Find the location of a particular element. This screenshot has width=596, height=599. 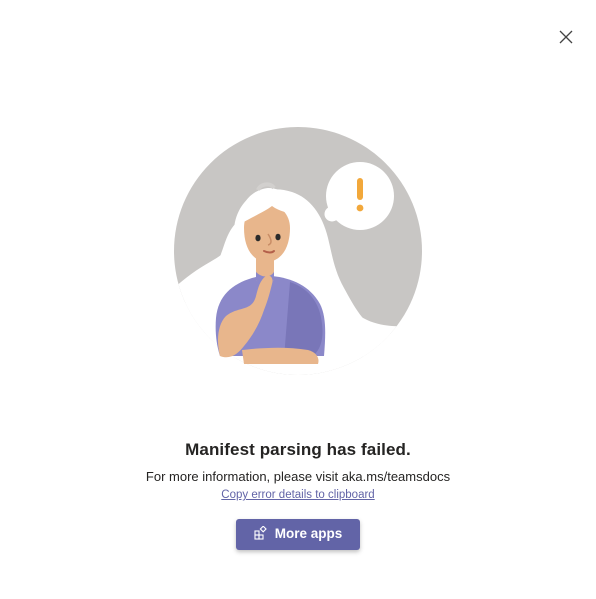

close-button is located at coordinates (566, 37).